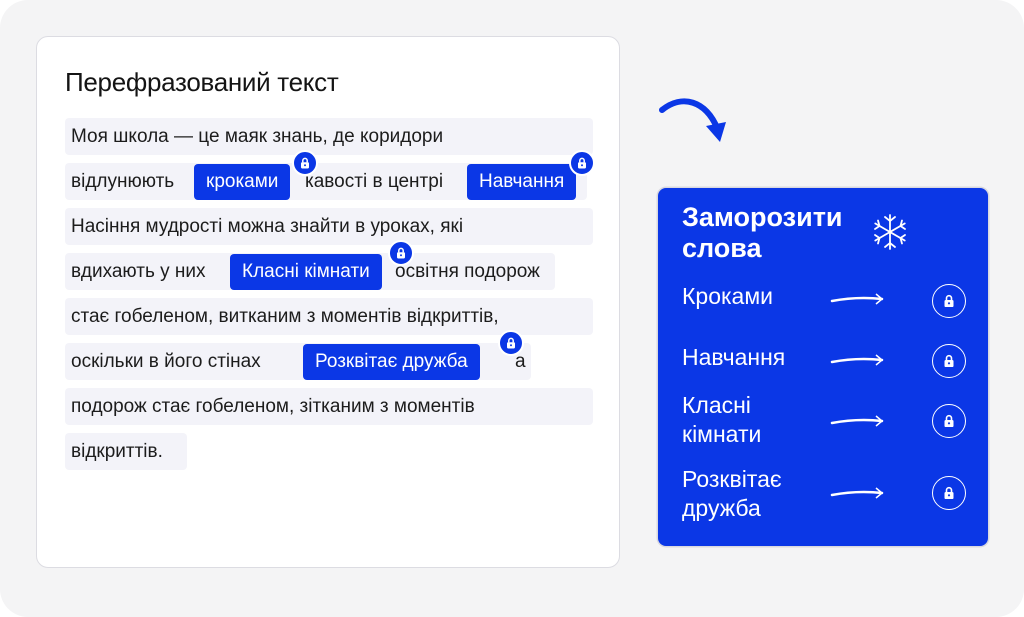 The image size is (1024, 617). I want to click on frozen-word-chip-navchannia: Навчання, so click(522, 182).